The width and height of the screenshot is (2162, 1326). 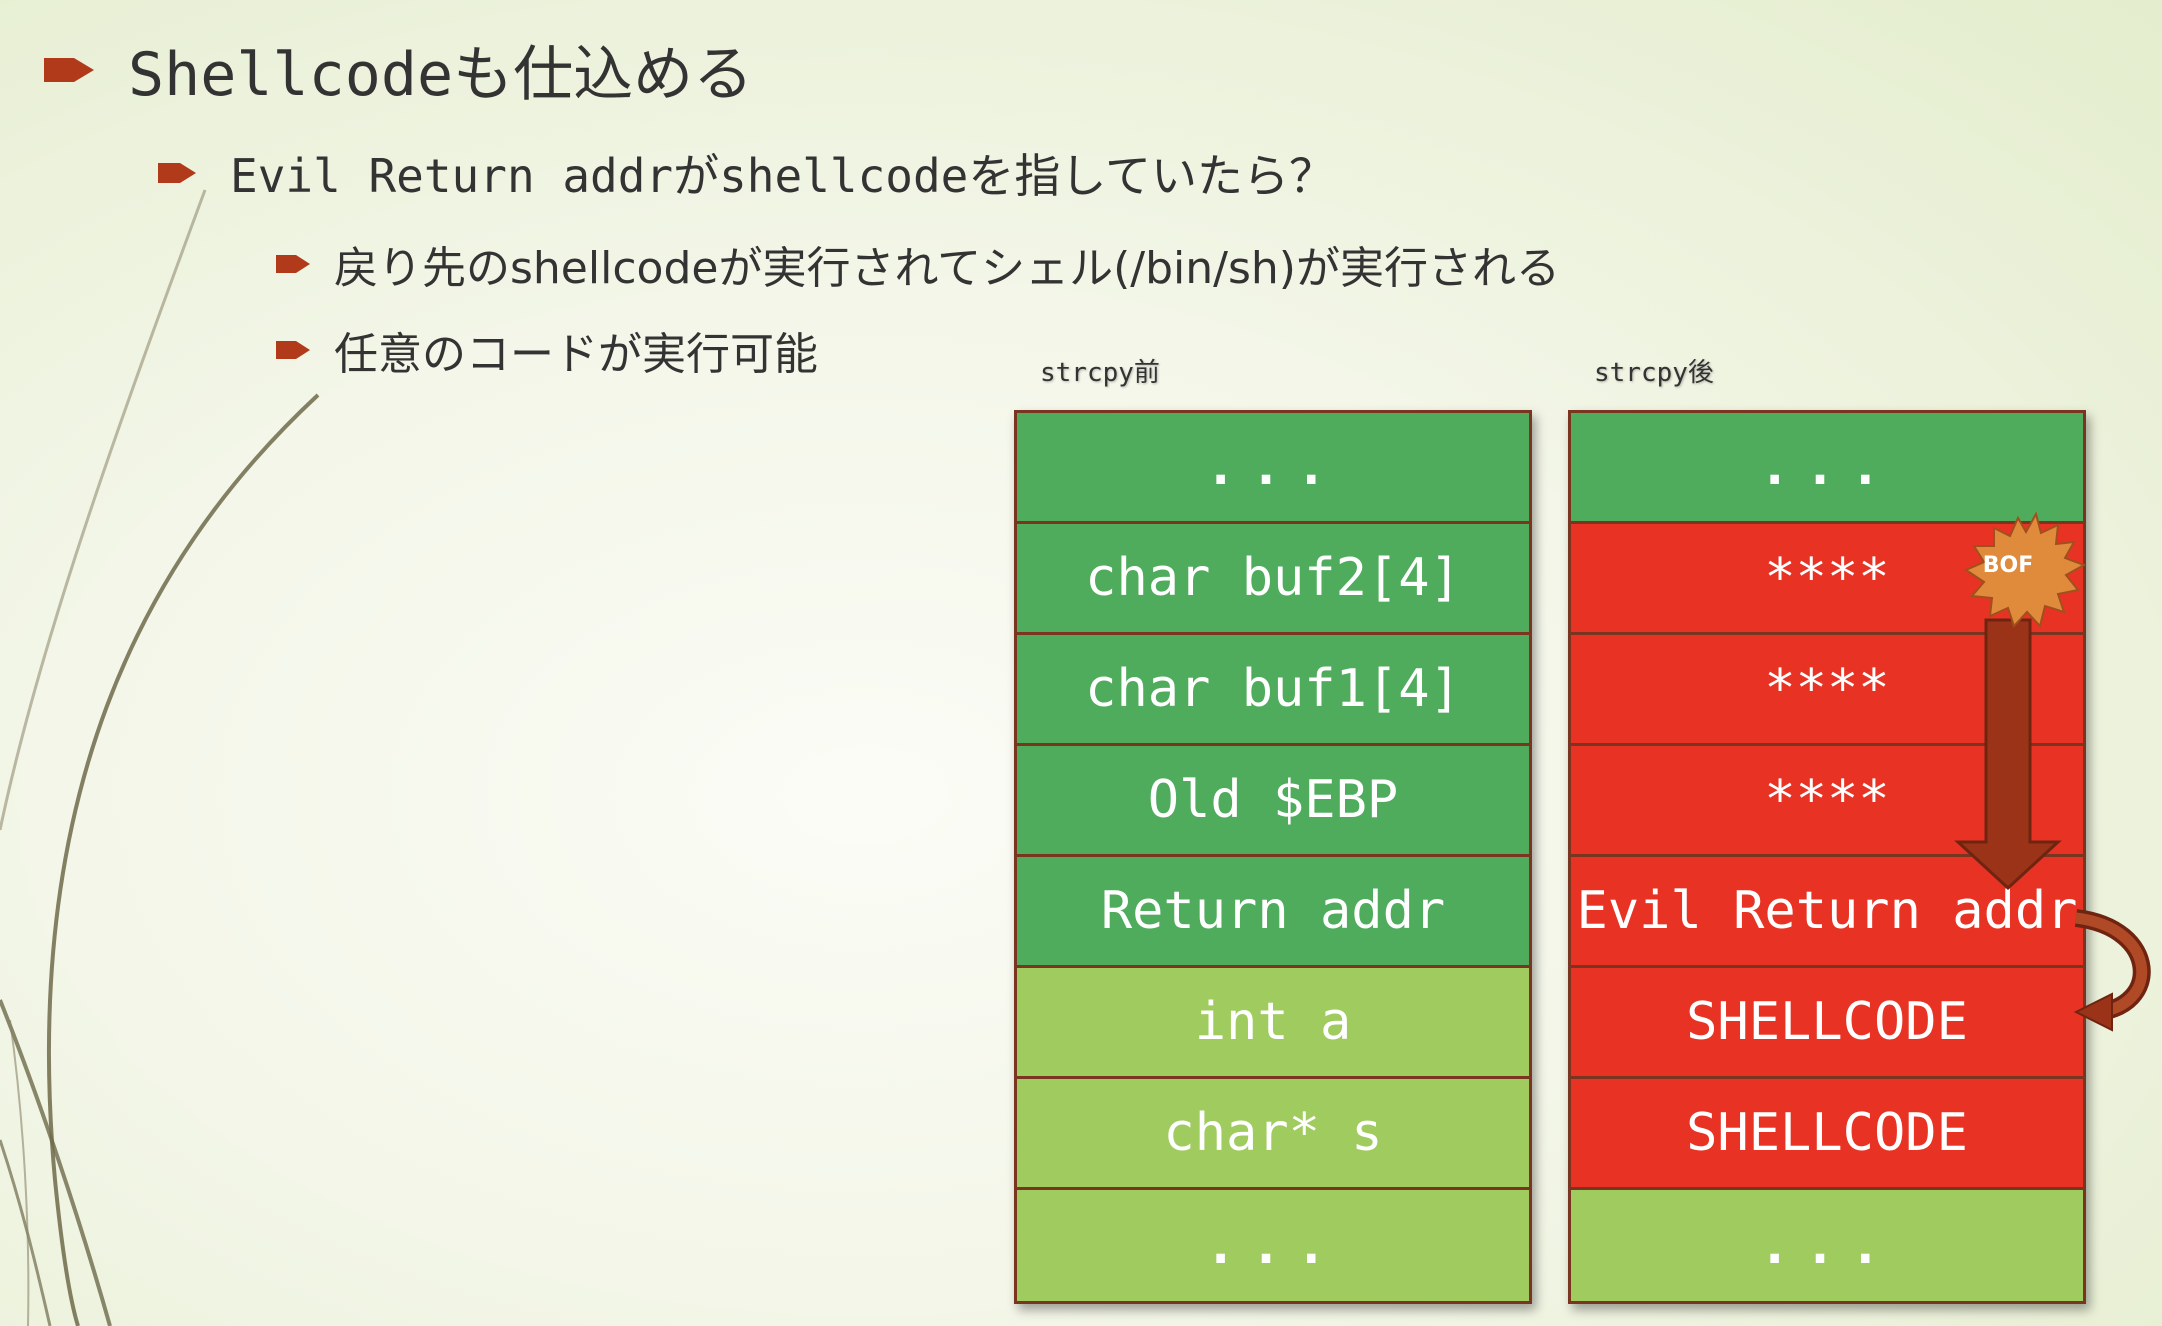 I want to click on stack-cell-buf2: char buf2[4], so click(x=1273, y=579).